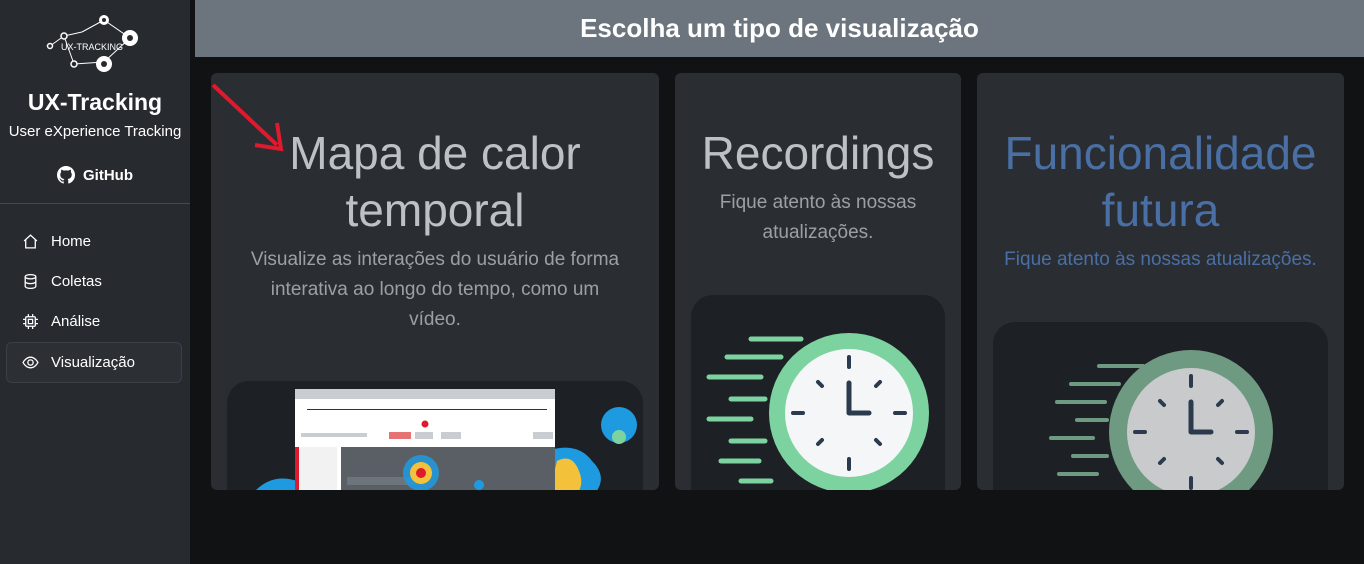 Image resolution: width=1364 pixels, height=564 pixels. Describe the element at coordinates (30, 321) in the screenshot. I see `cpu-icon` at that location.